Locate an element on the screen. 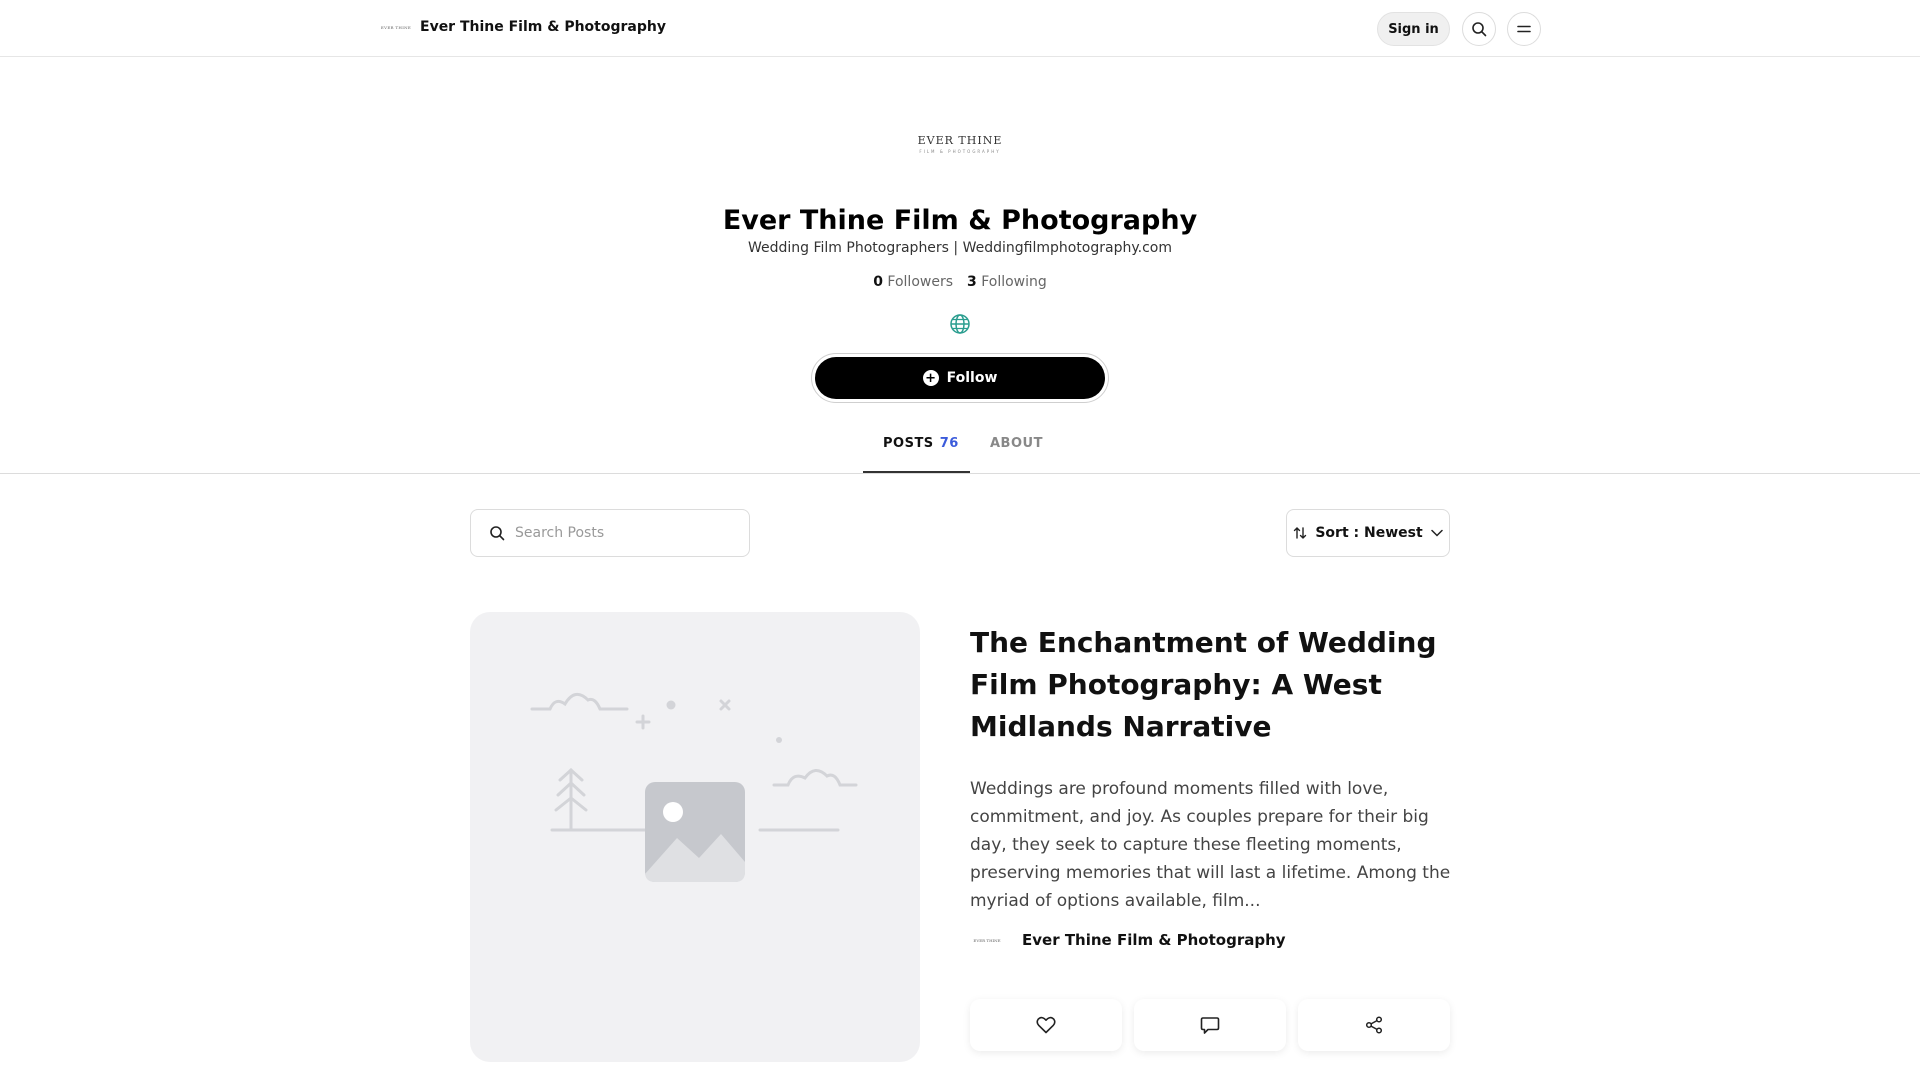  profile-logo: EVER THINE FILM & PHOTOGRAPHY is located at coordinates (960, 144).